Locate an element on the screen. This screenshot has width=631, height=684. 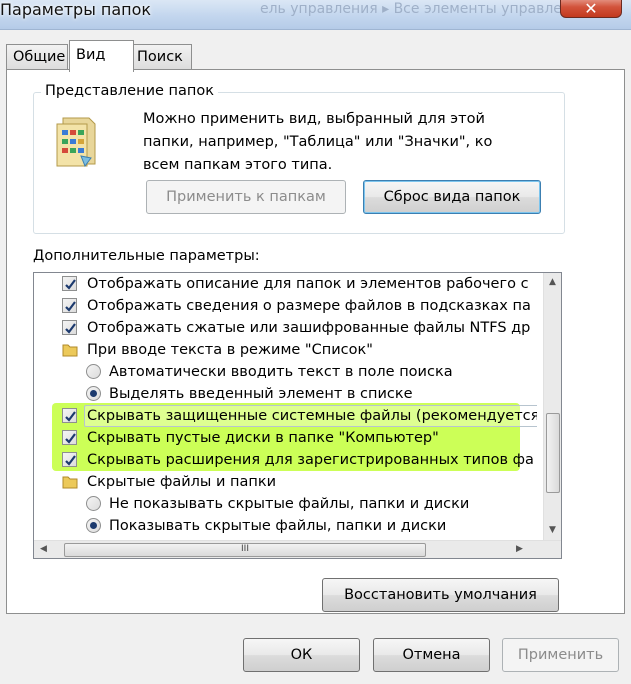
scroll-down-icon: ▼ is located at coordinates (552, 530).